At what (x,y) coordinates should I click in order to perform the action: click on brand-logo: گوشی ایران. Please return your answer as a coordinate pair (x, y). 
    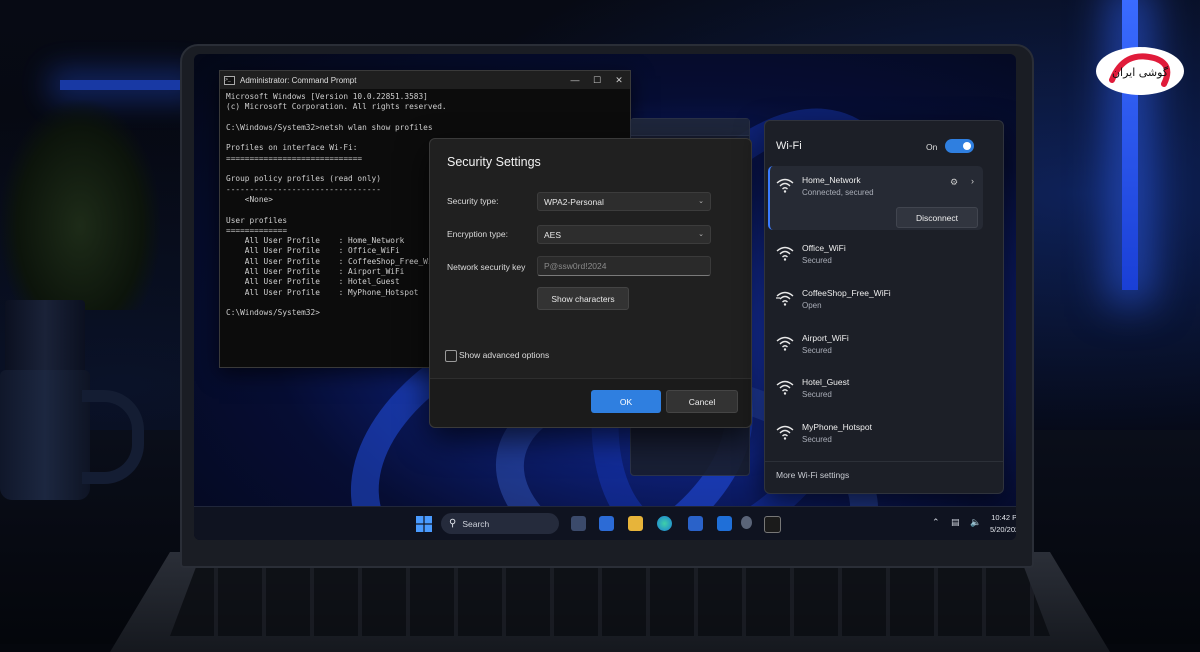
    Looking at the image, I should click on (1140, 71).